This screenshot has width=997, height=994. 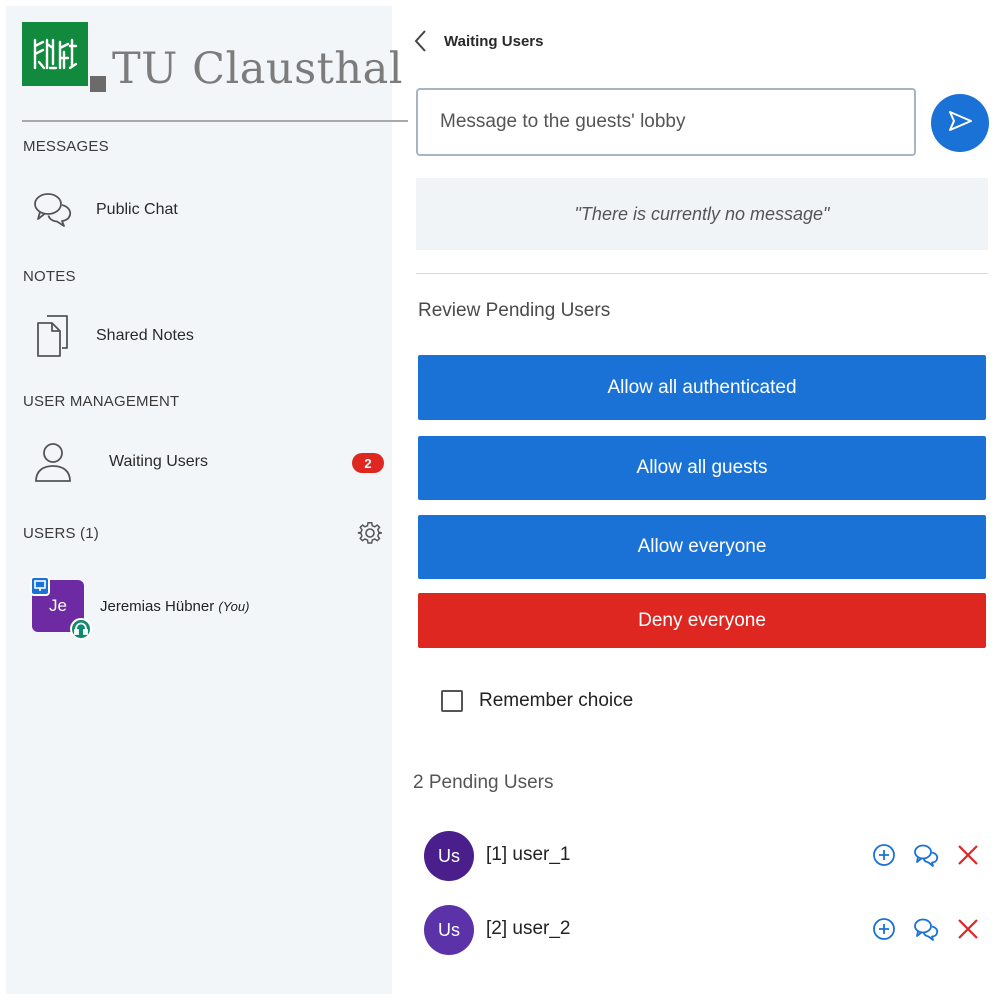 What do you see at coordinates (702, 468) in the screenshot?
I see `allow-guests-button: Allow all guests` at bounding box center [702, 468].